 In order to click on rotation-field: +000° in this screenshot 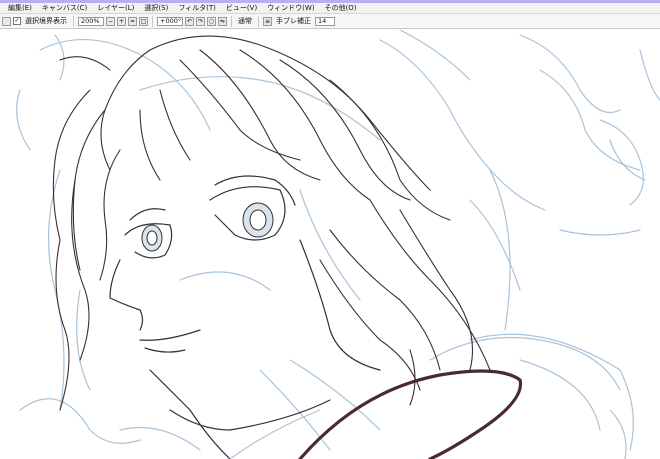, I will do `click(170, 21)`.